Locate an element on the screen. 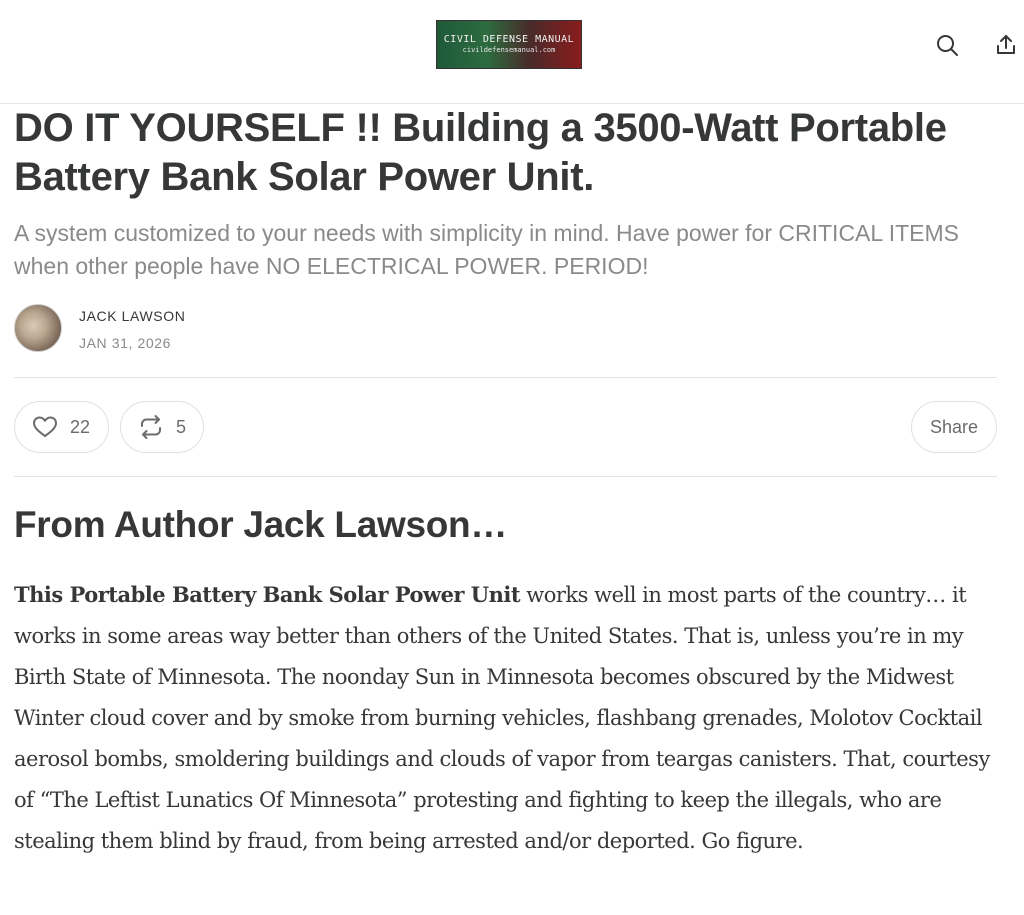 The width and height of the screenshot is (1024, 915). restack-button: 5 is located at coordinates (162, 427).